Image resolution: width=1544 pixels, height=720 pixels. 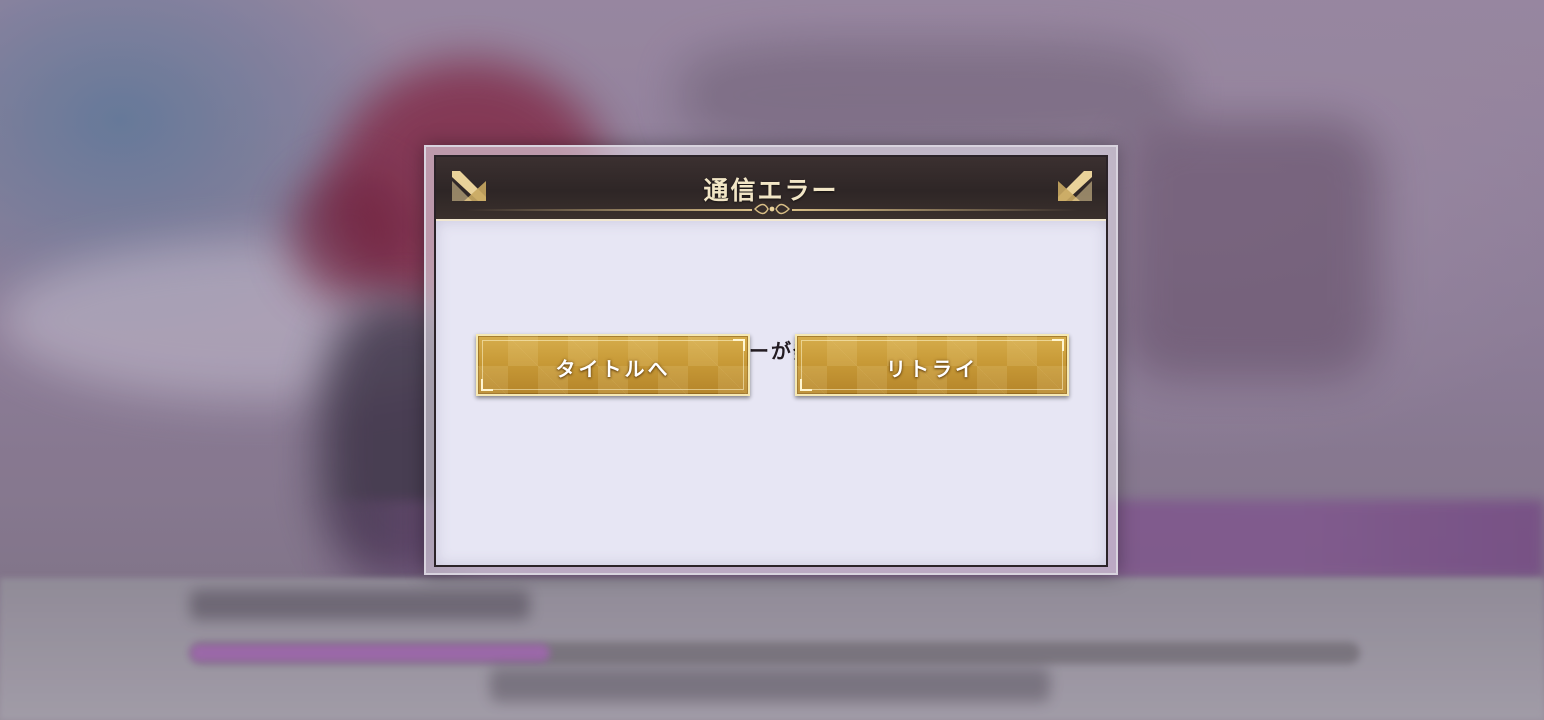 What do you see at coordinates (932, 369) in the screenshot?
I see `retry-button-label: リトライ` at bounding box center [932, 369].